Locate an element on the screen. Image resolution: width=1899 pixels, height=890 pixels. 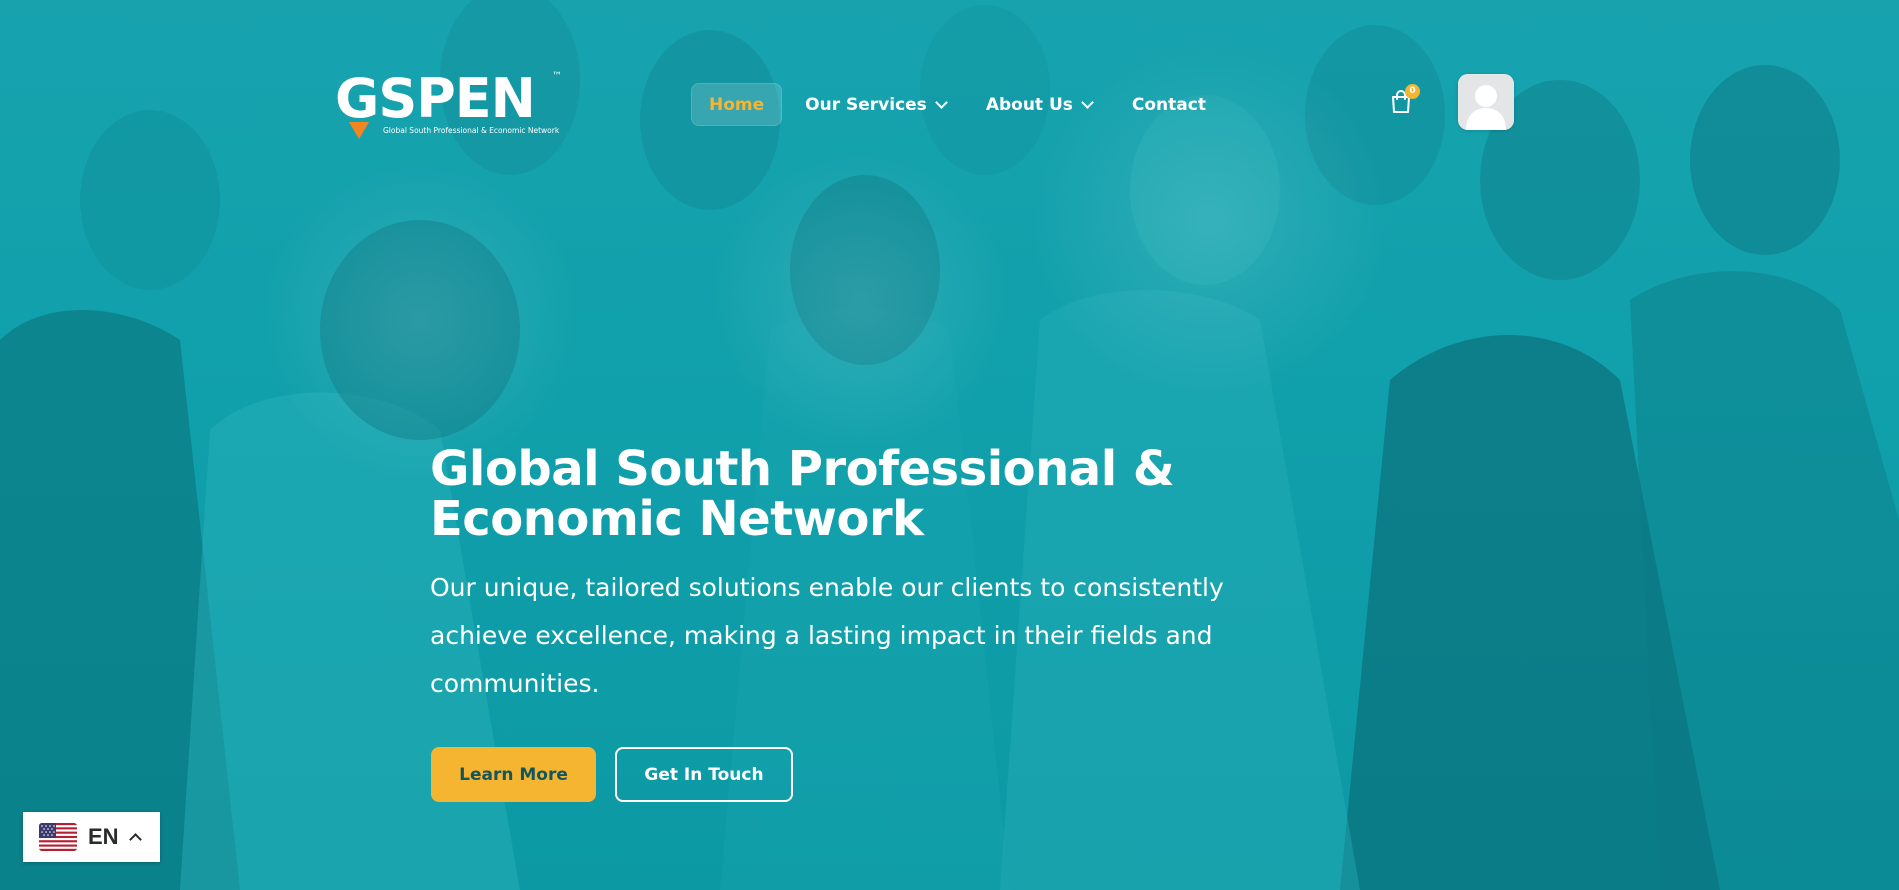
nav-item-label: About Us is located at coordinates (1029, 104).